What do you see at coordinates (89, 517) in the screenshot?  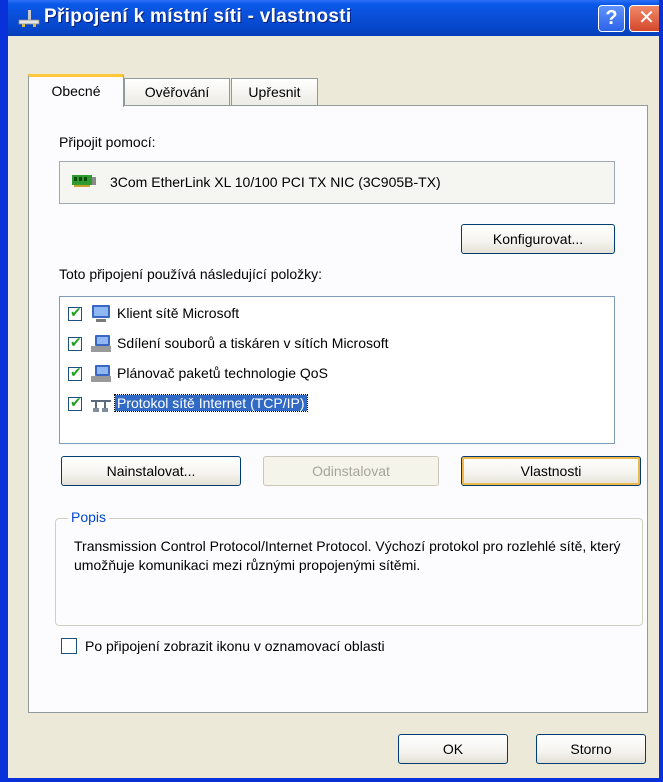 I see `description-title: Popis` at bounding box center [89, 517].